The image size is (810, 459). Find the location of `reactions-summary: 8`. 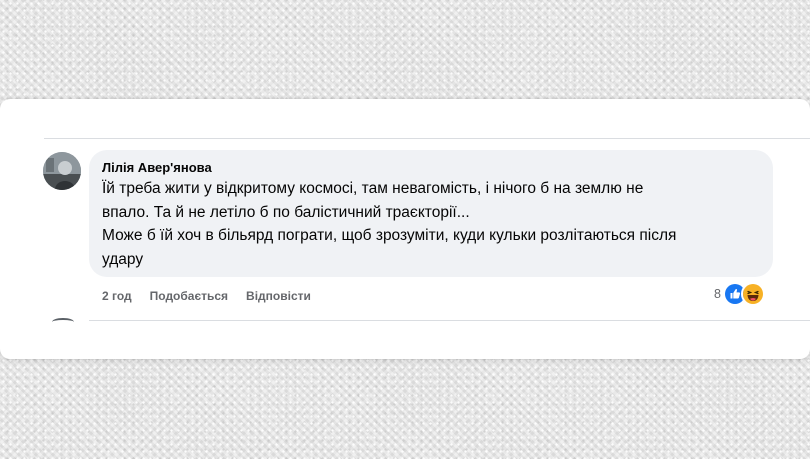

reactions-summary: 8 is located at coordinates (739, 294).